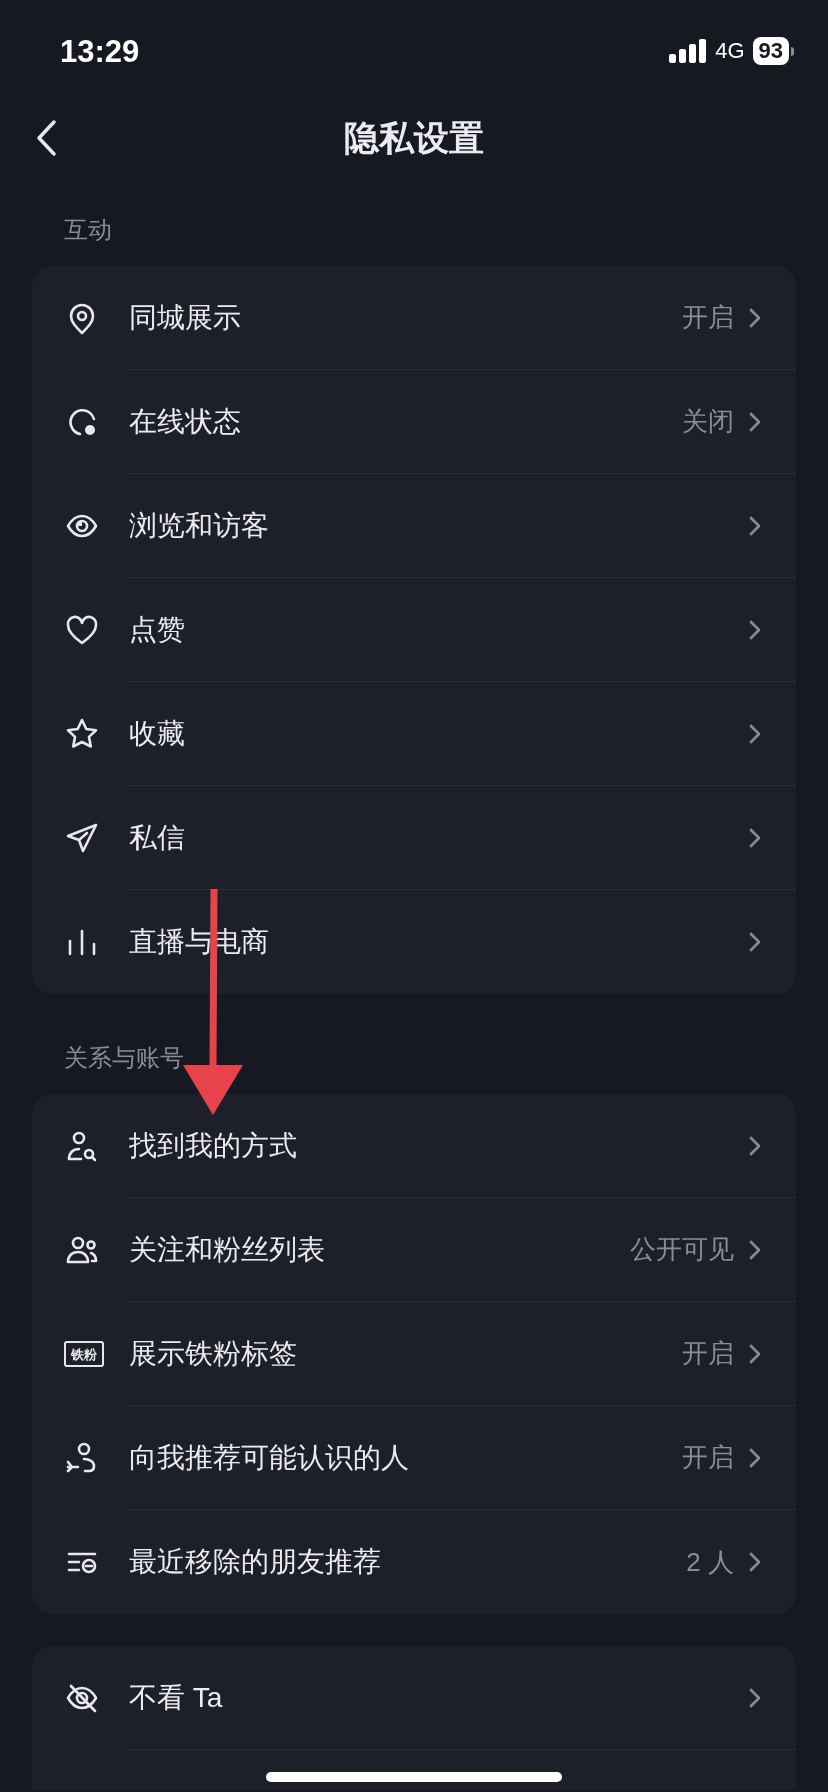 The width and height of the screenshot is (828, 1792). What do you see at coordinates (176, 1697) in the screenshot?
I see `row-label: 不看 Ta` at bounding box center [176, 1697].